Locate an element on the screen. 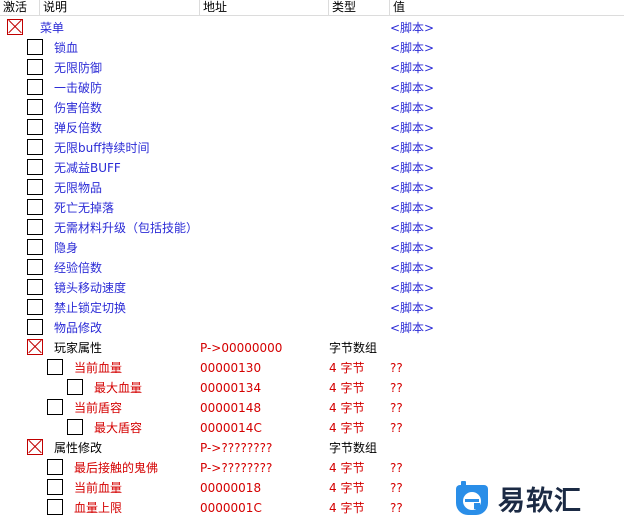 The image size is (624, 522). table-row: 玩家属性 P->00000000 字节数组 is located at coordinates (312, 348).